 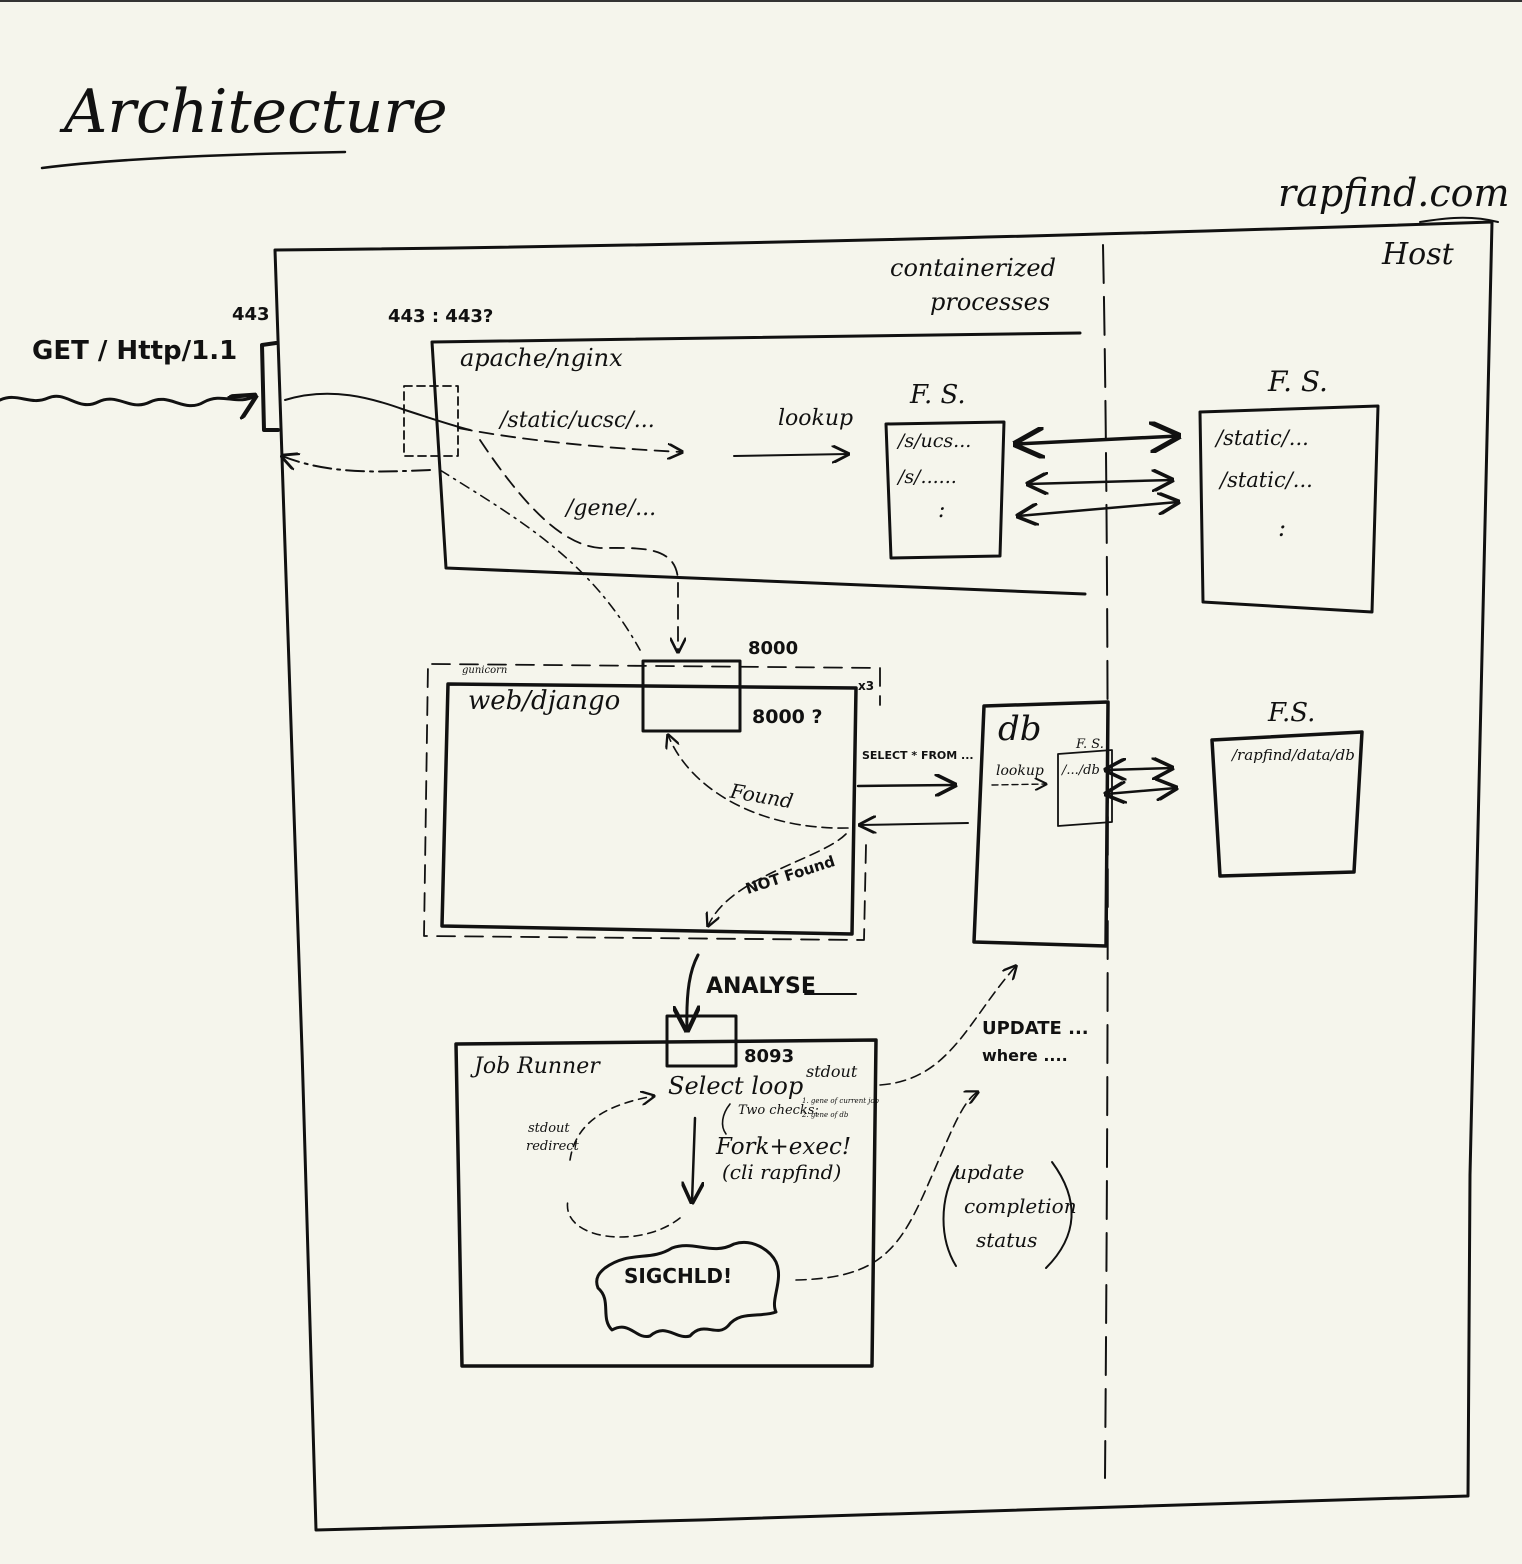 I want to click on client-request: GET / Http/1.1, so click(x=135, y=351).